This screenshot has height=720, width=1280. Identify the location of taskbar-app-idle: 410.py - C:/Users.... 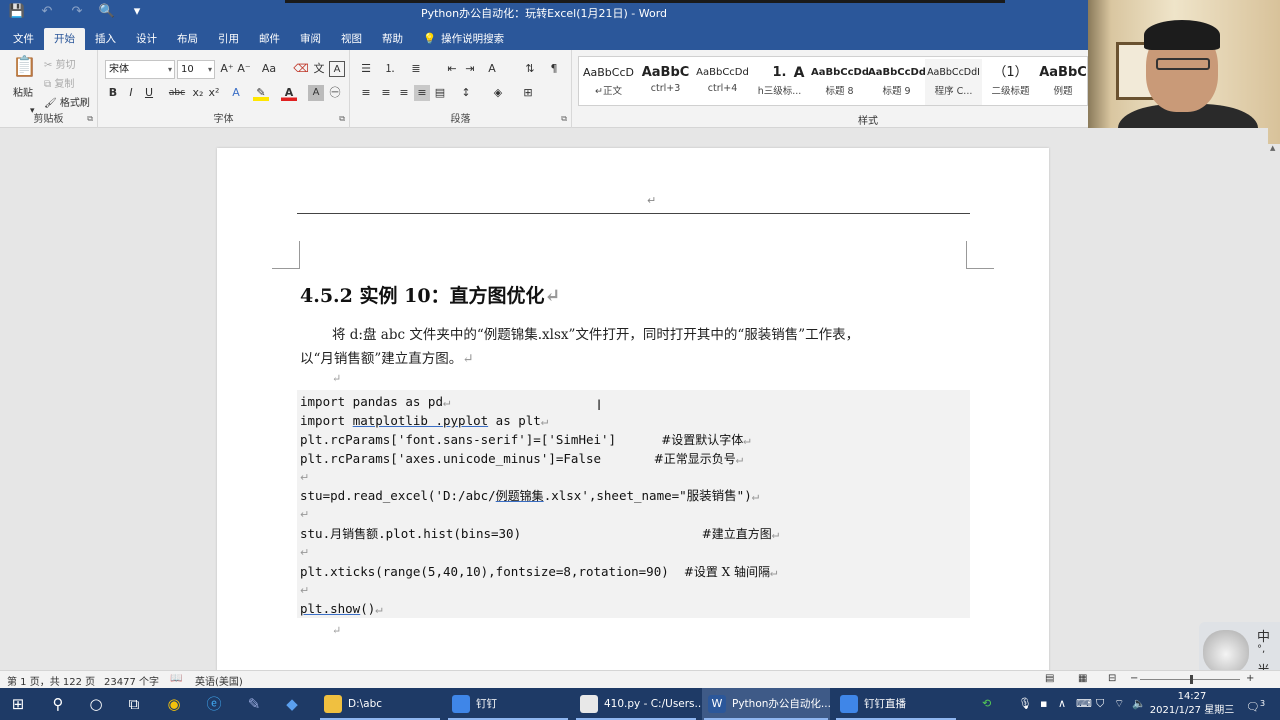
(639, 704).